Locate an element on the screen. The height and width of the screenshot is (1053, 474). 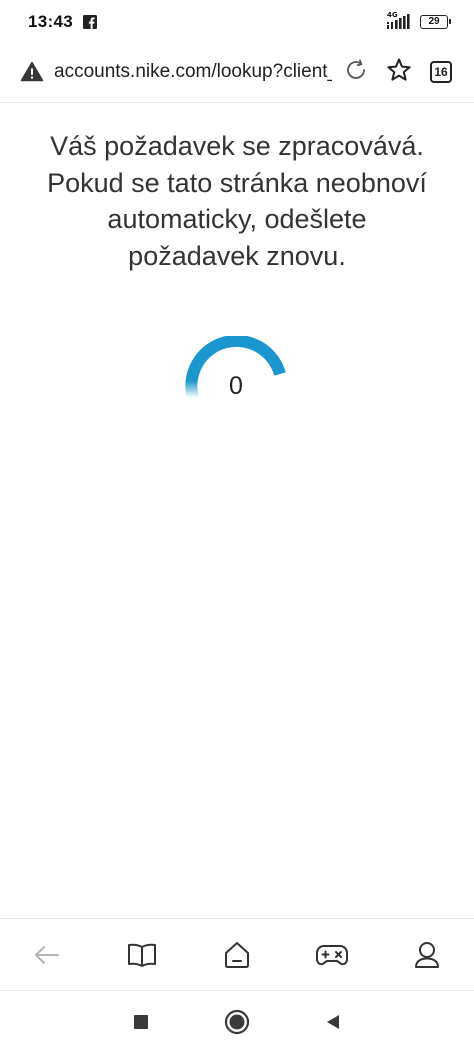
games-icon is located at coordinates (331, 955).